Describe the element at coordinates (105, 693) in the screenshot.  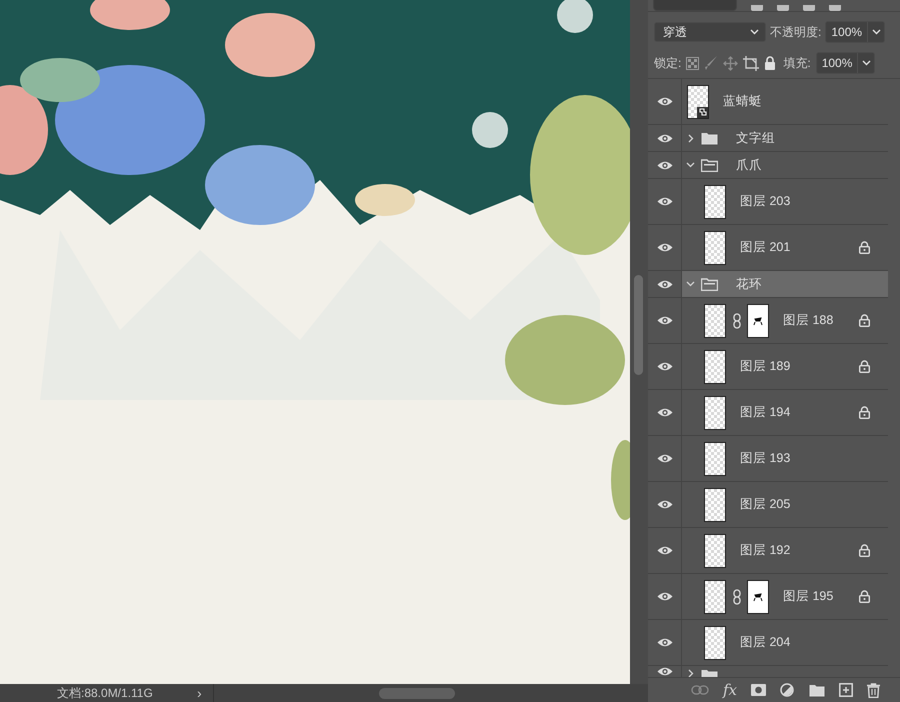
I see `document-size: 文档:88.0M/1.11G` at that location.